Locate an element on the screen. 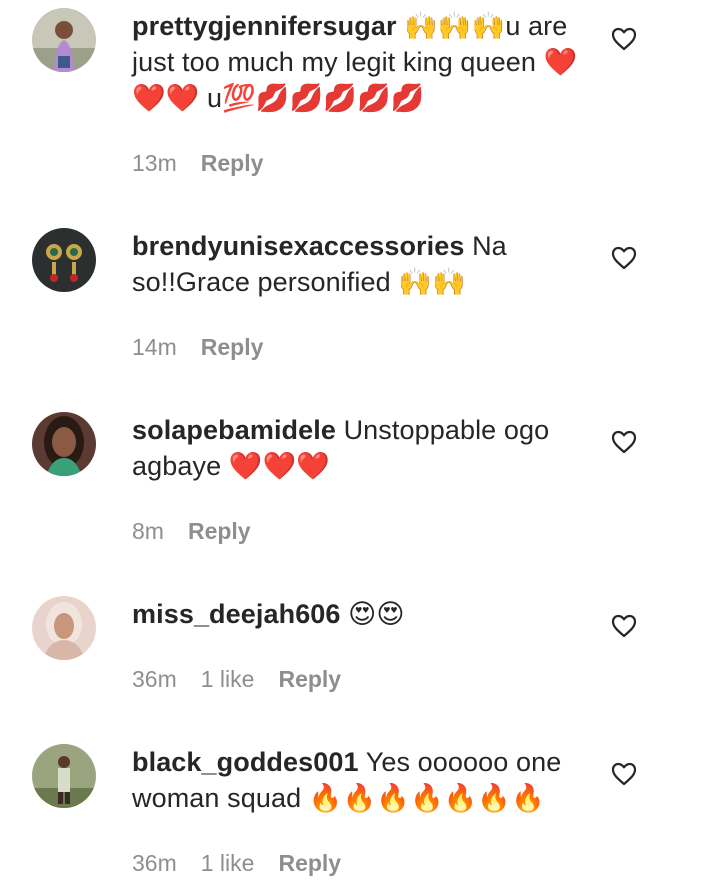 The width and height of the screenshot is (720, 895). comment-username: solapebamidele is located at coordinates (234, 430).